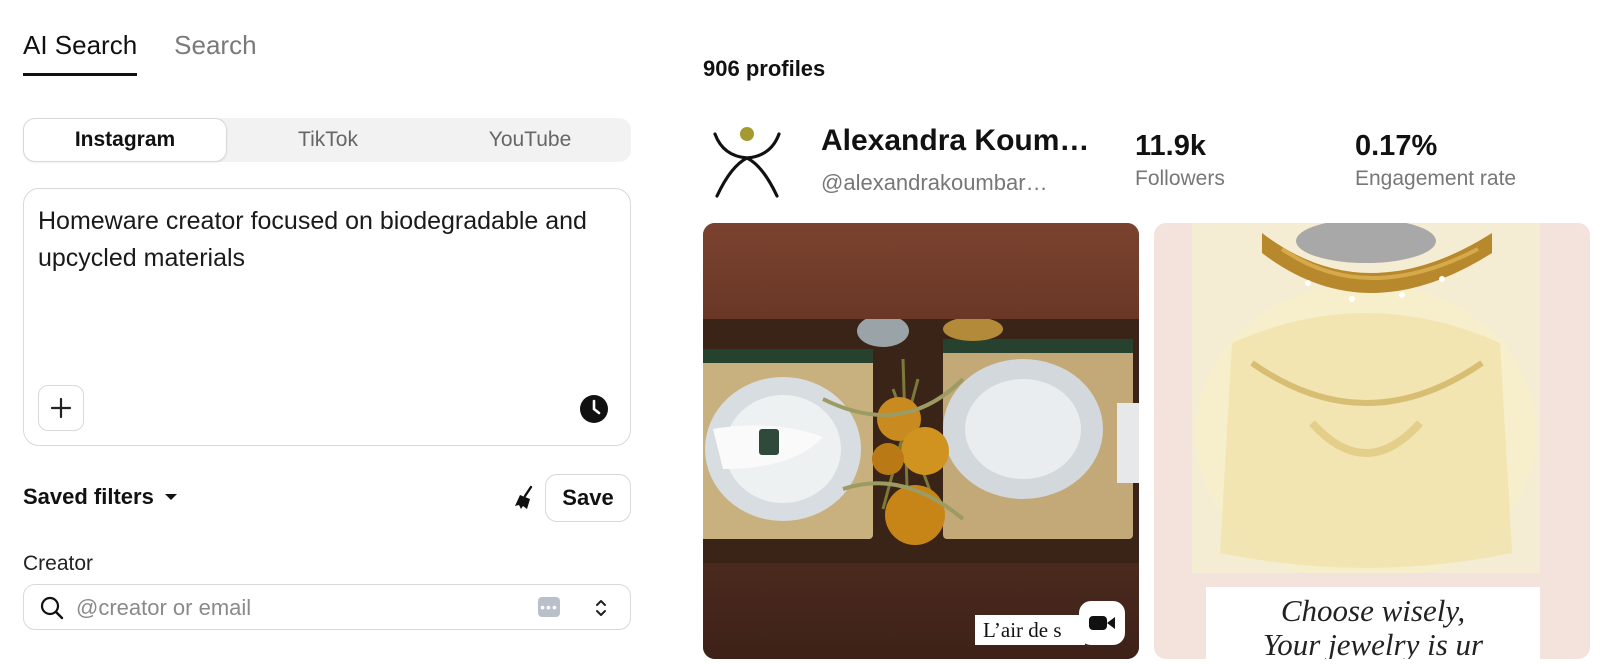  Describe the element at coordinates (1373, 610) in the screenshot. I see `quote-line-1: Choose wisely,` at that location.